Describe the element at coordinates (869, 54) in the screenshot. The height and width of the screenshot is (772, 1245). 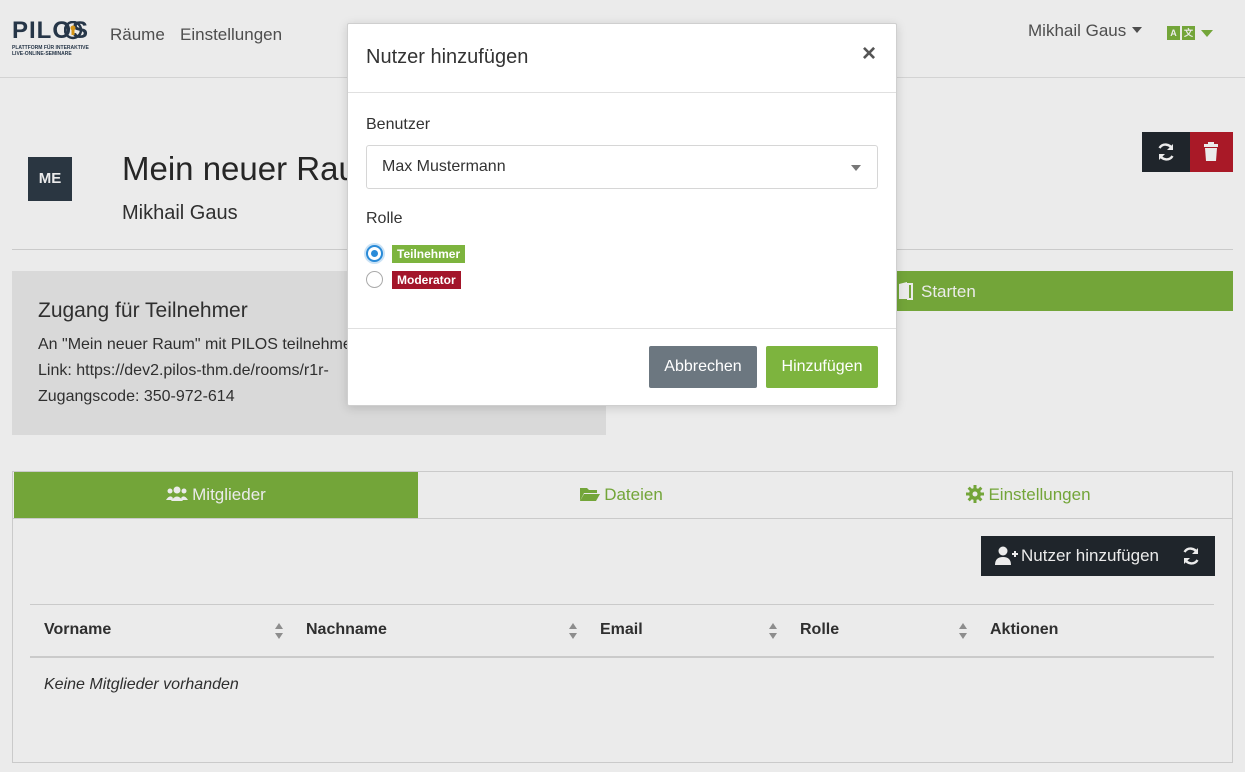
I see `close-icon: ×` at that location.